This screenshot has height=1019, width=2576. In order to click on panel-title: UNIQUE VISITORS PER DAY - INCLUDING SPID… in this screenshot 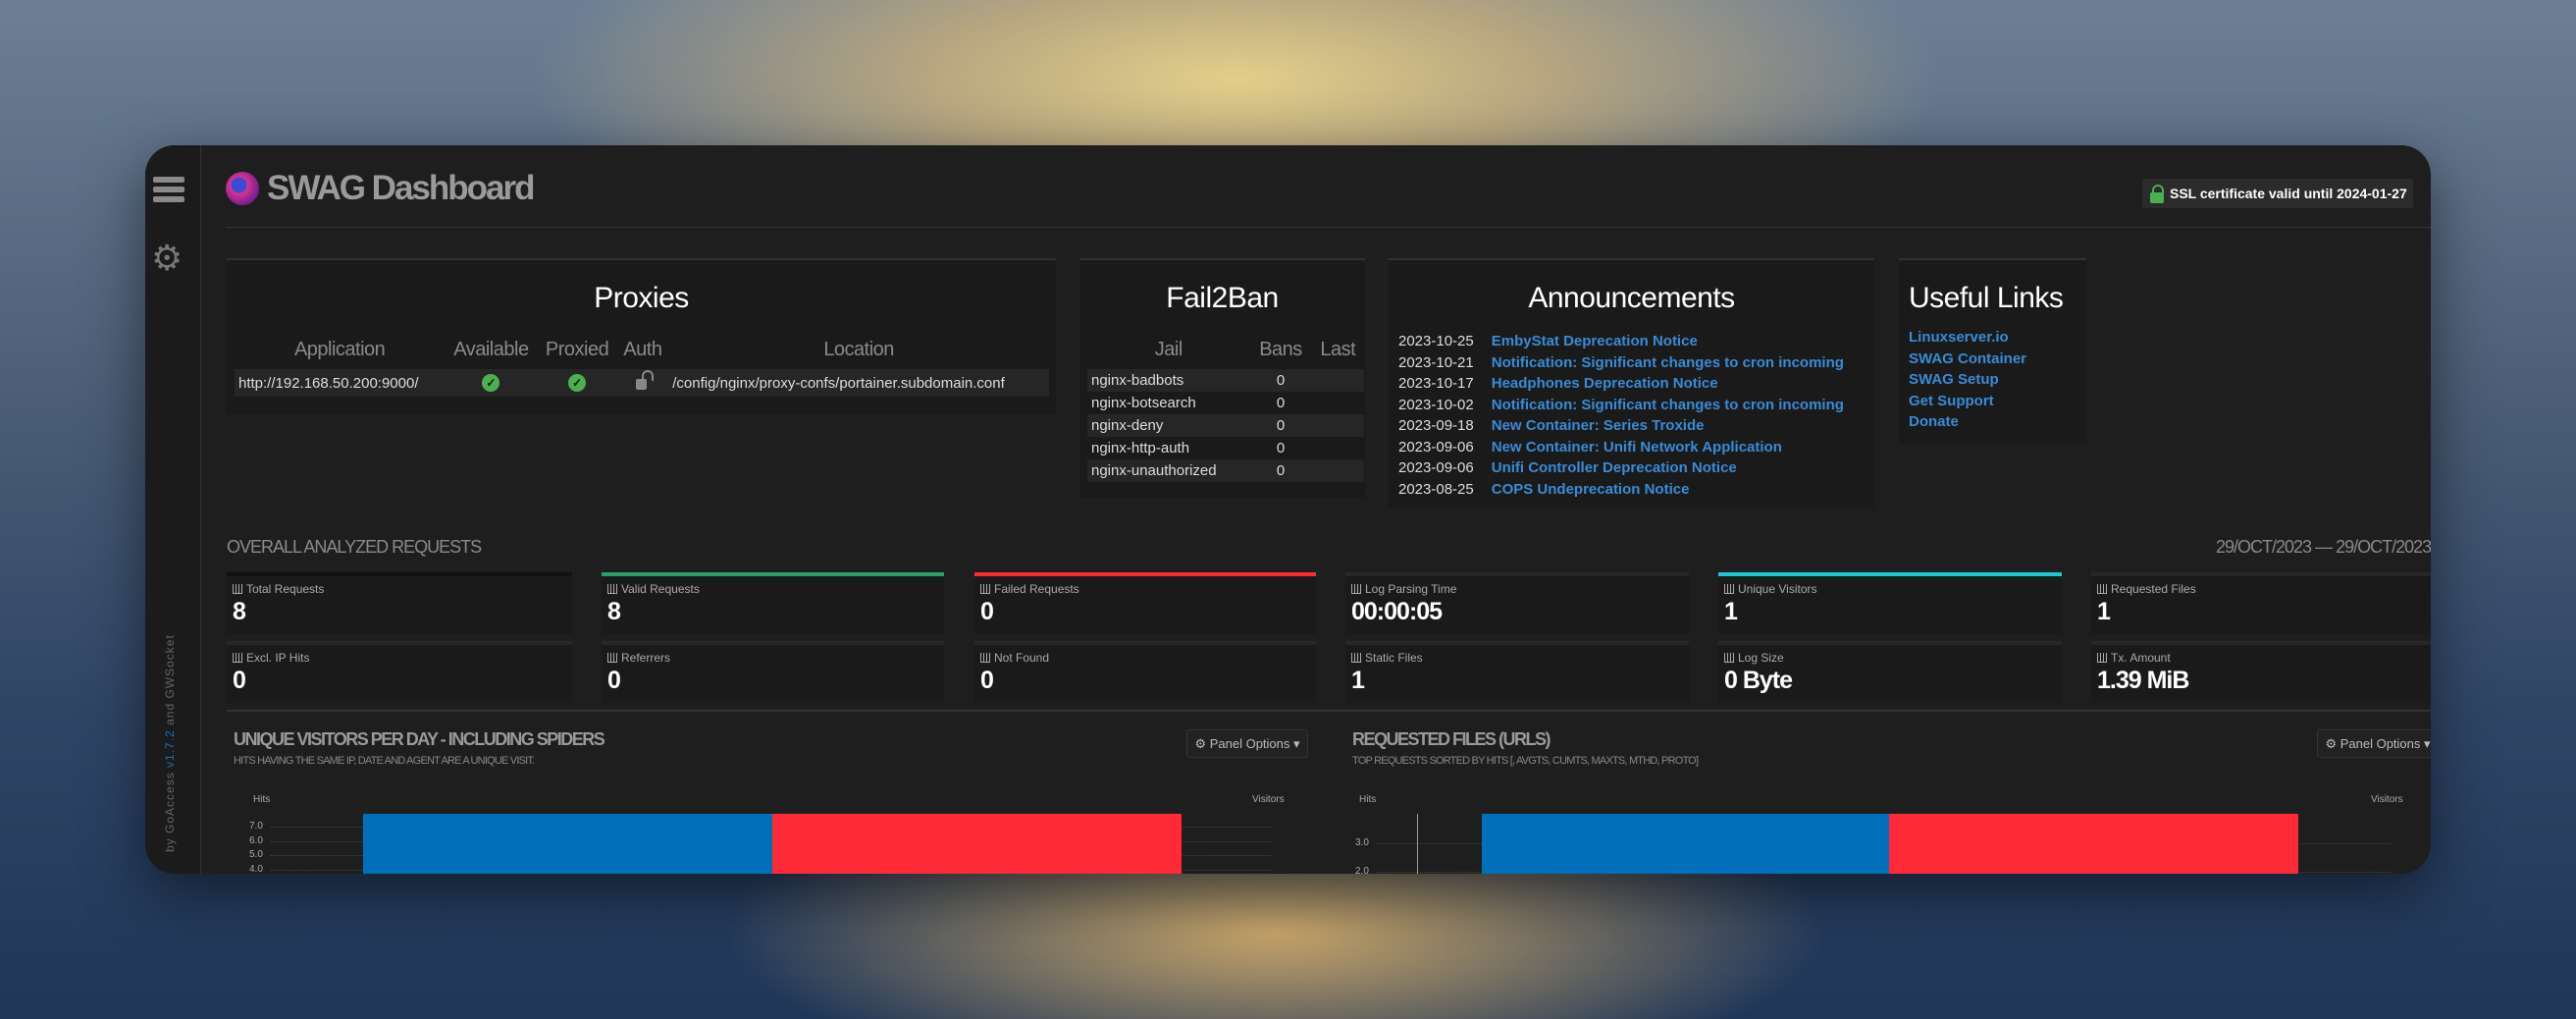, I will do `click(419, 739)`.